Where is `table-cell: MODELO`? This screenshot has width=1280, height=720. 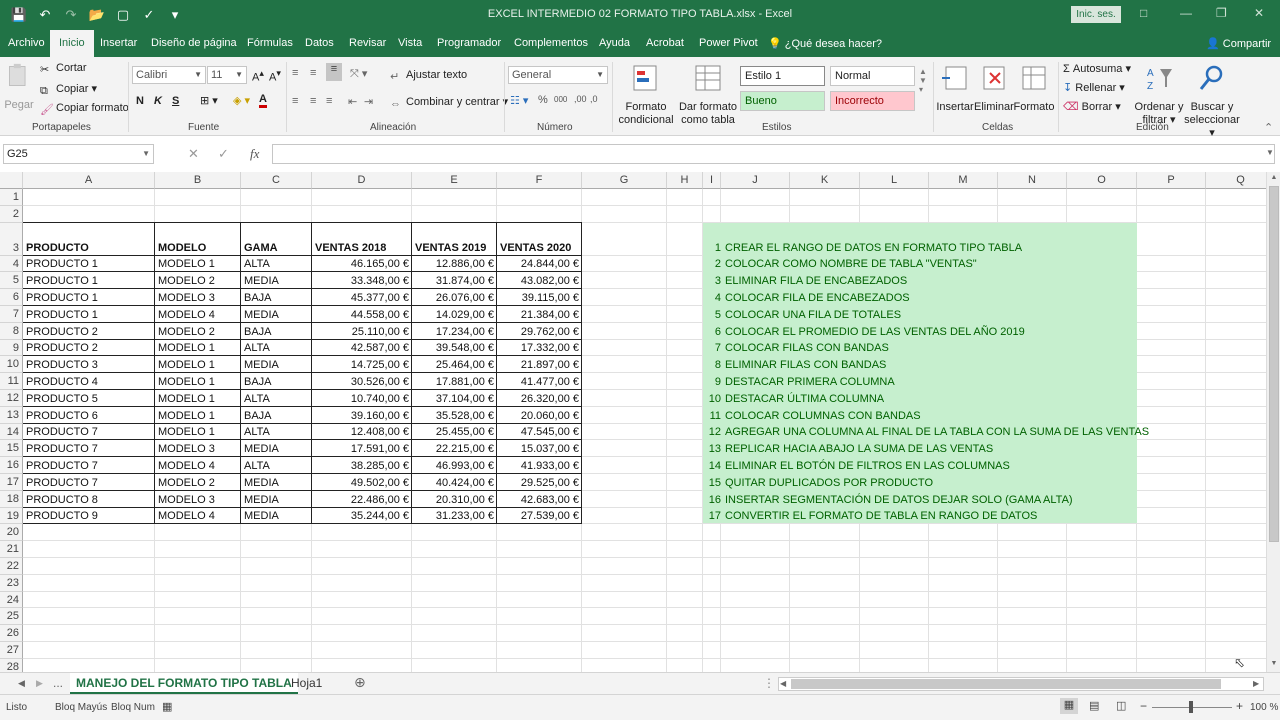
table-cell: MODELO is located at coordinates (198, 248).